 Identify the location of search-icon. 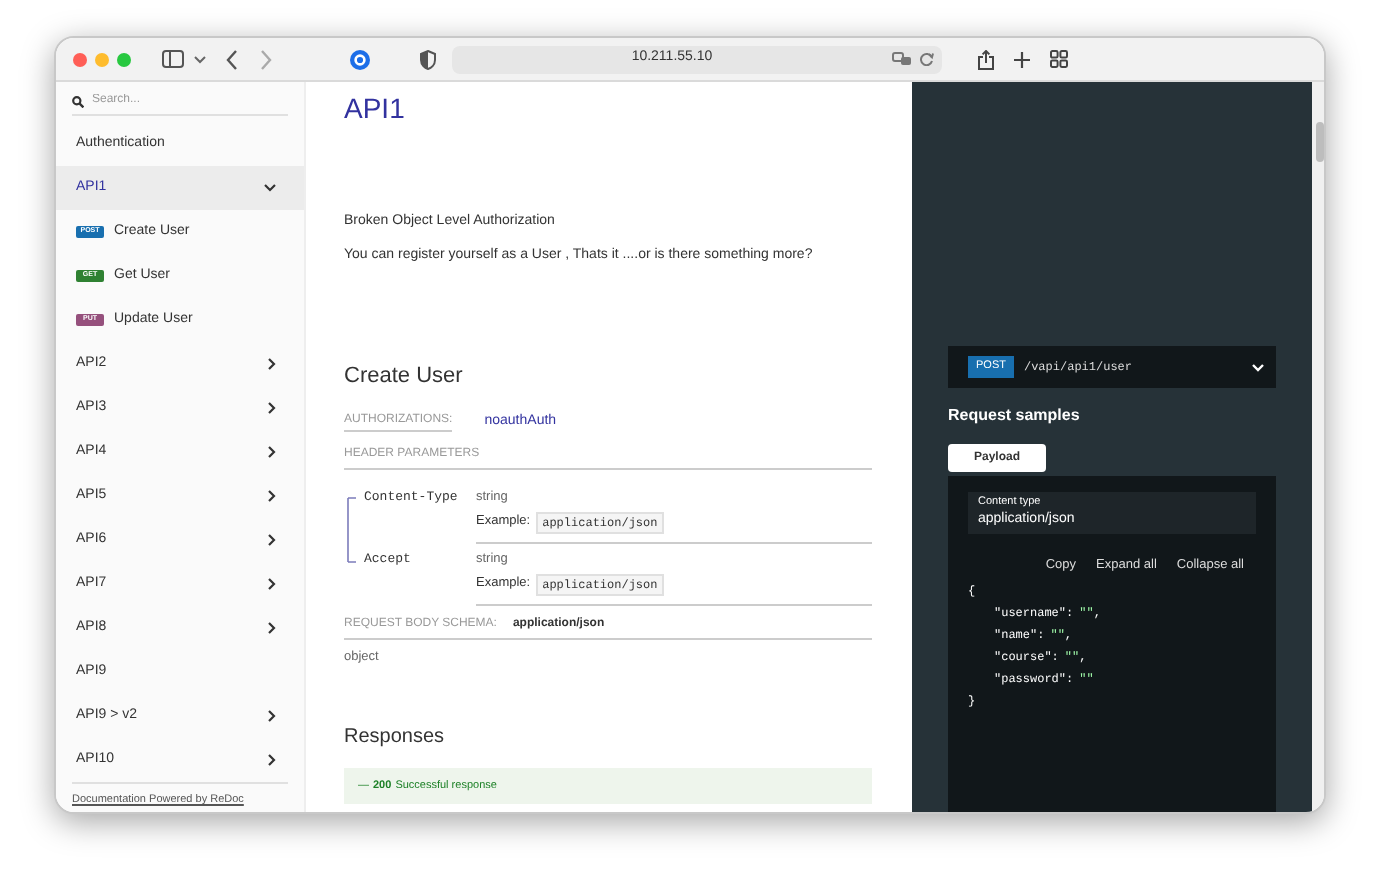
(78, 101).